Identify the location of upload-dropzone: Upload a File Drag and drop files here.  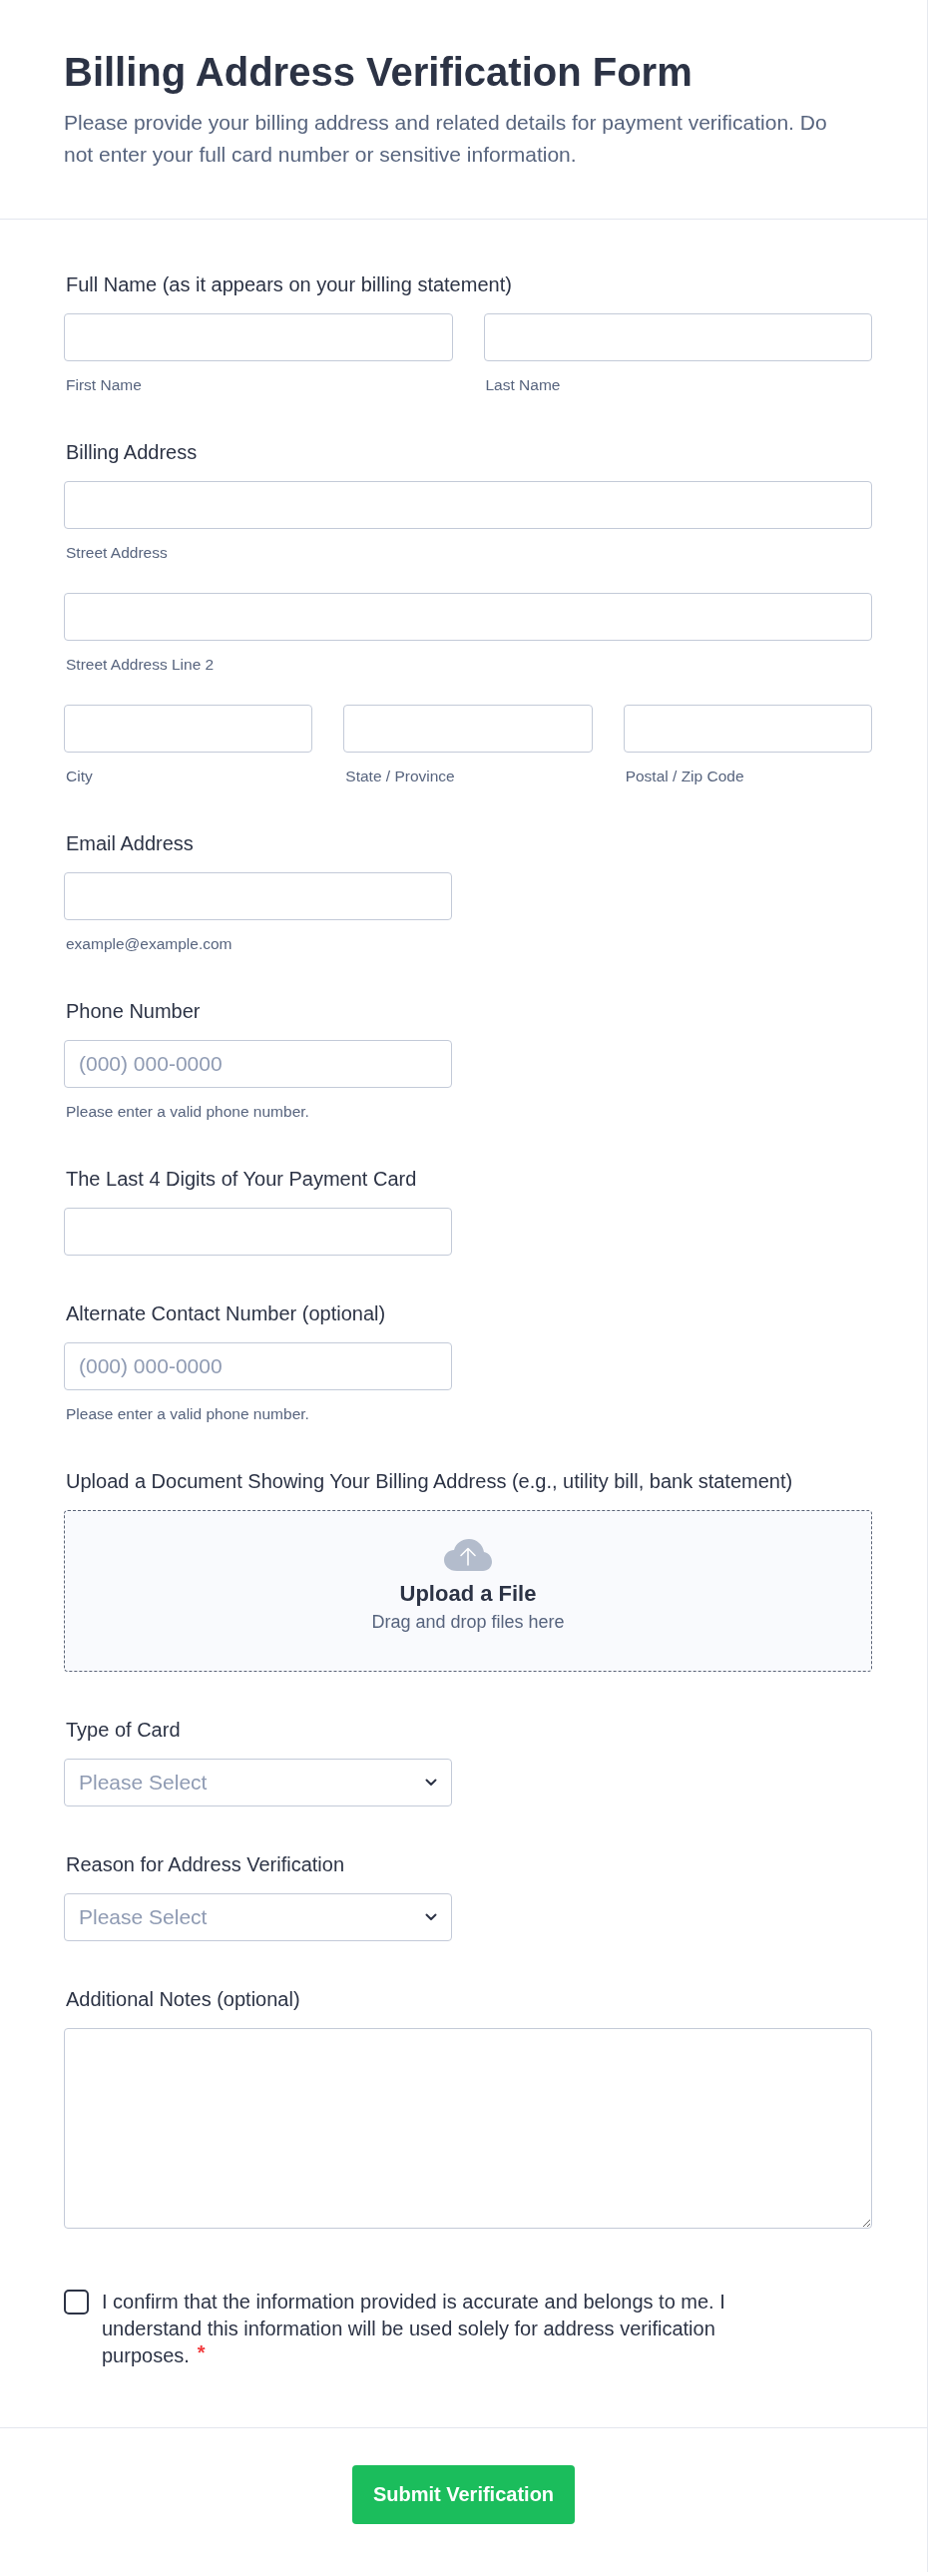
(468, 1591).